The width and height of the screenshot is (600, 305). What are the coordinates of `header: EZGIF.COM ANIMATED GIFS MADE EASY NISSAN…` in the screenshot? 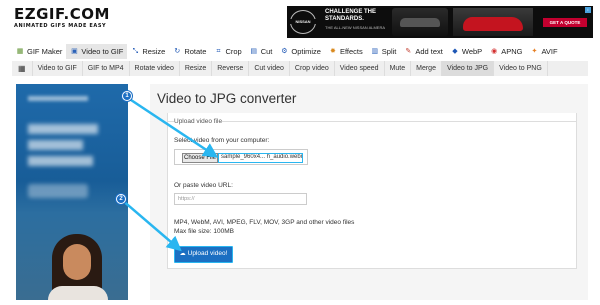 It's located at (300, 21).